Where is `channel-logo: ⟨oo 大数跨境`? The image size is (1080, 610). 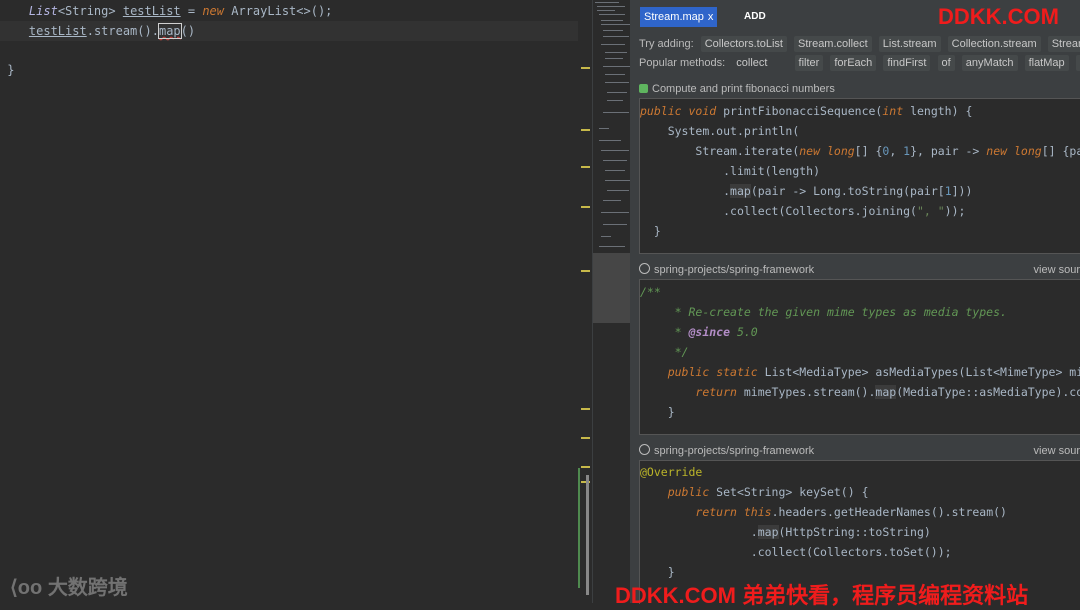 channel-logo: ⟨oo 大数跨境 is located at coordinates (69, 585).